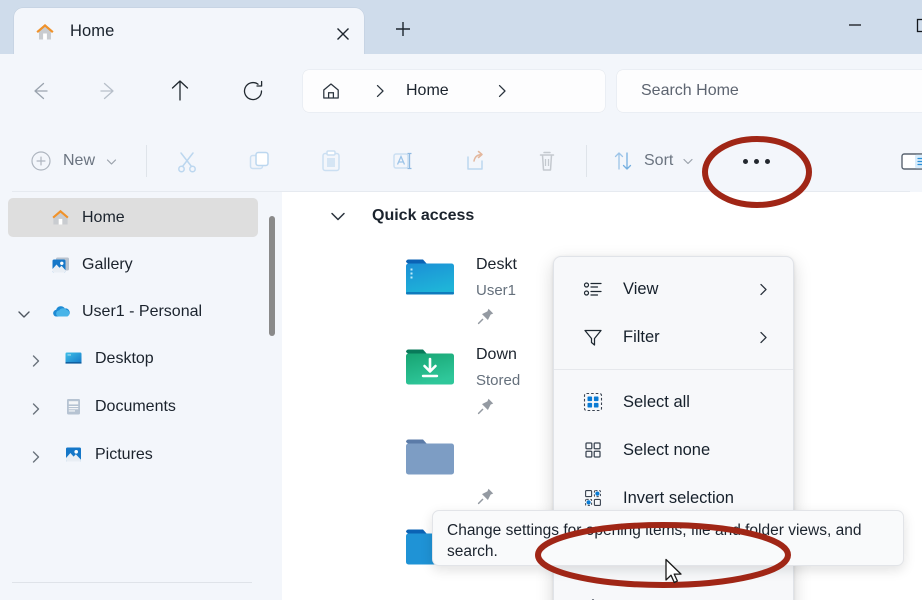 The height and width of the screenshot is (600, 922). I want to click on sidebar-item-label: Documents, so click(135, 406).